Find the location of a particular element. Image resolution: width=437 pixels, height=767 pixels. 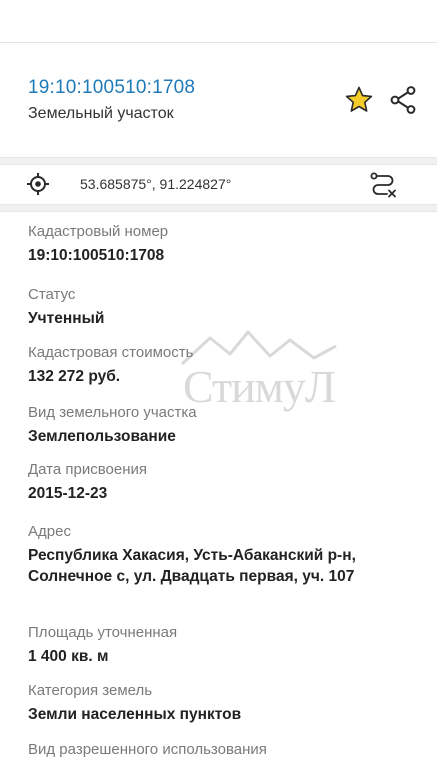

property-label: Дата присвоения is located at coordinates (87, 469).